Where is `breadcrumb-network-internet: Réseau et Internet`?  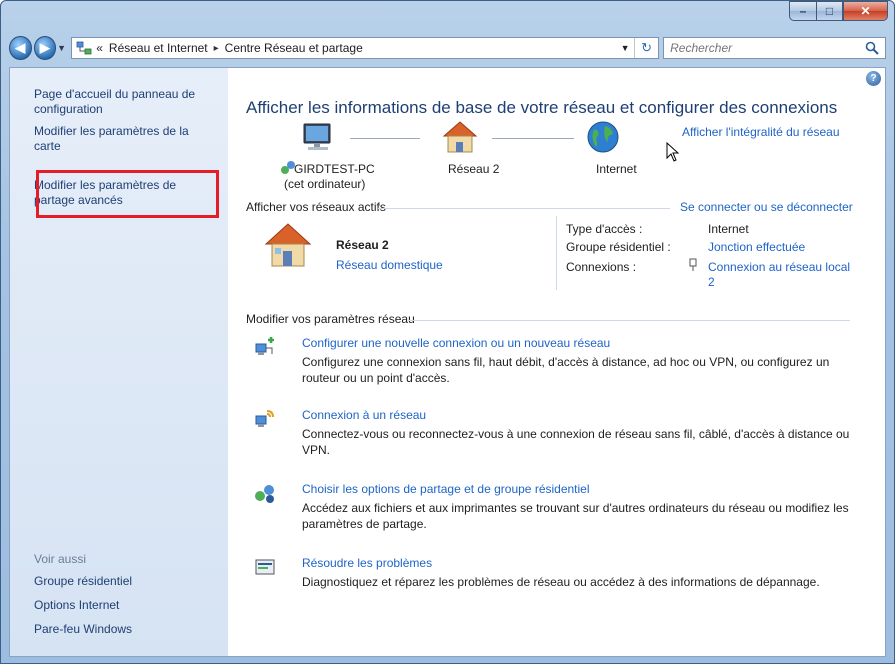 breadcrumb-network-internet: Réseau et Internet is located at coordinates (158, 48).